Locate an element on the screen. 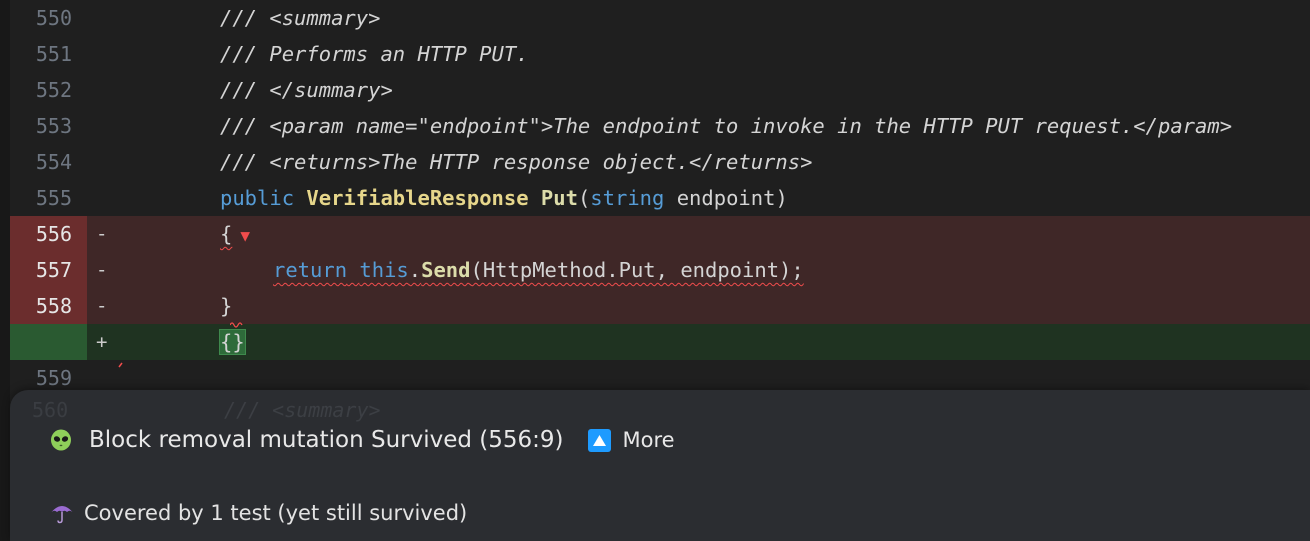  empty-block: {} is located at coordinates (232, 342).